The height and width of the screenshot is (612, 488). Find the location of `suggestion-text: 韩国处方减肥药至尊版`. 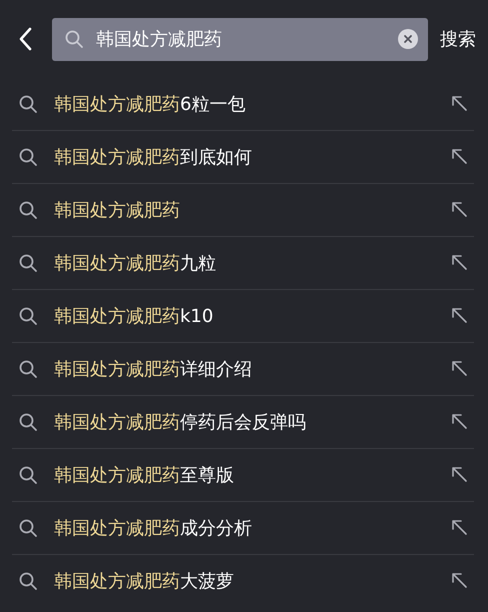

suggestion-text: 韩国处方减肥药至尊版 is located at coordinates (144, 475).